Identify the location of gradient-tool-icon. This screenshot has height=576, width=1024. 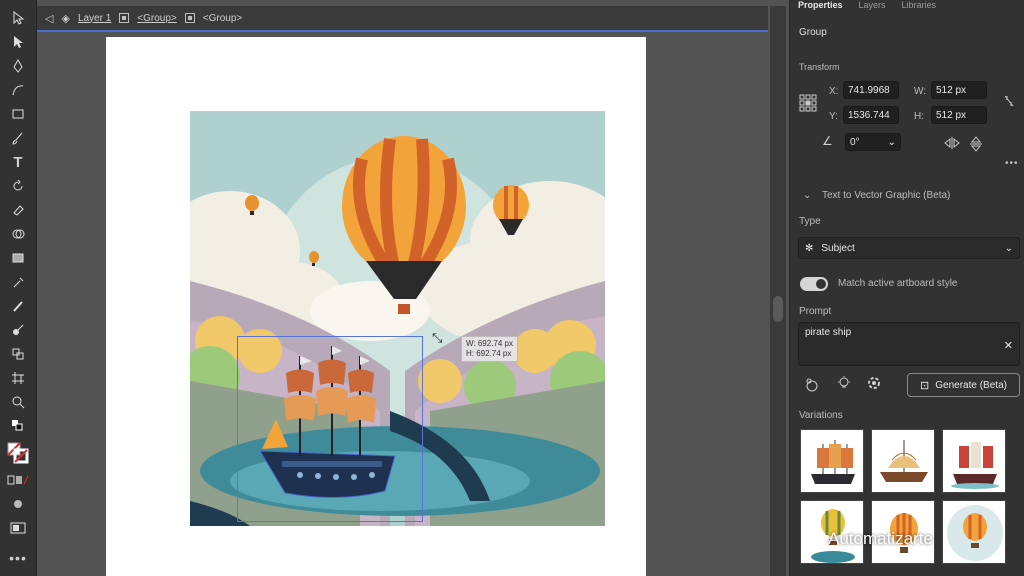
(18, 258).